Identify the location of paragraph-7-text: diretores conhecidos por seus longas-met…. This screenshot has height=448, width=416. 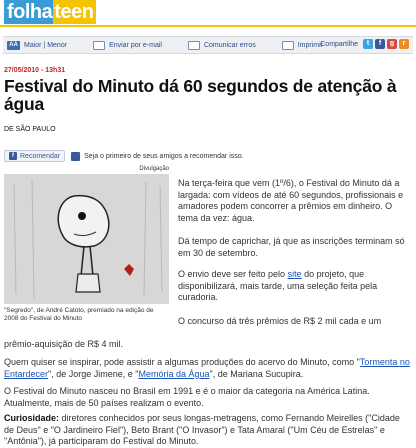
(202, 429).